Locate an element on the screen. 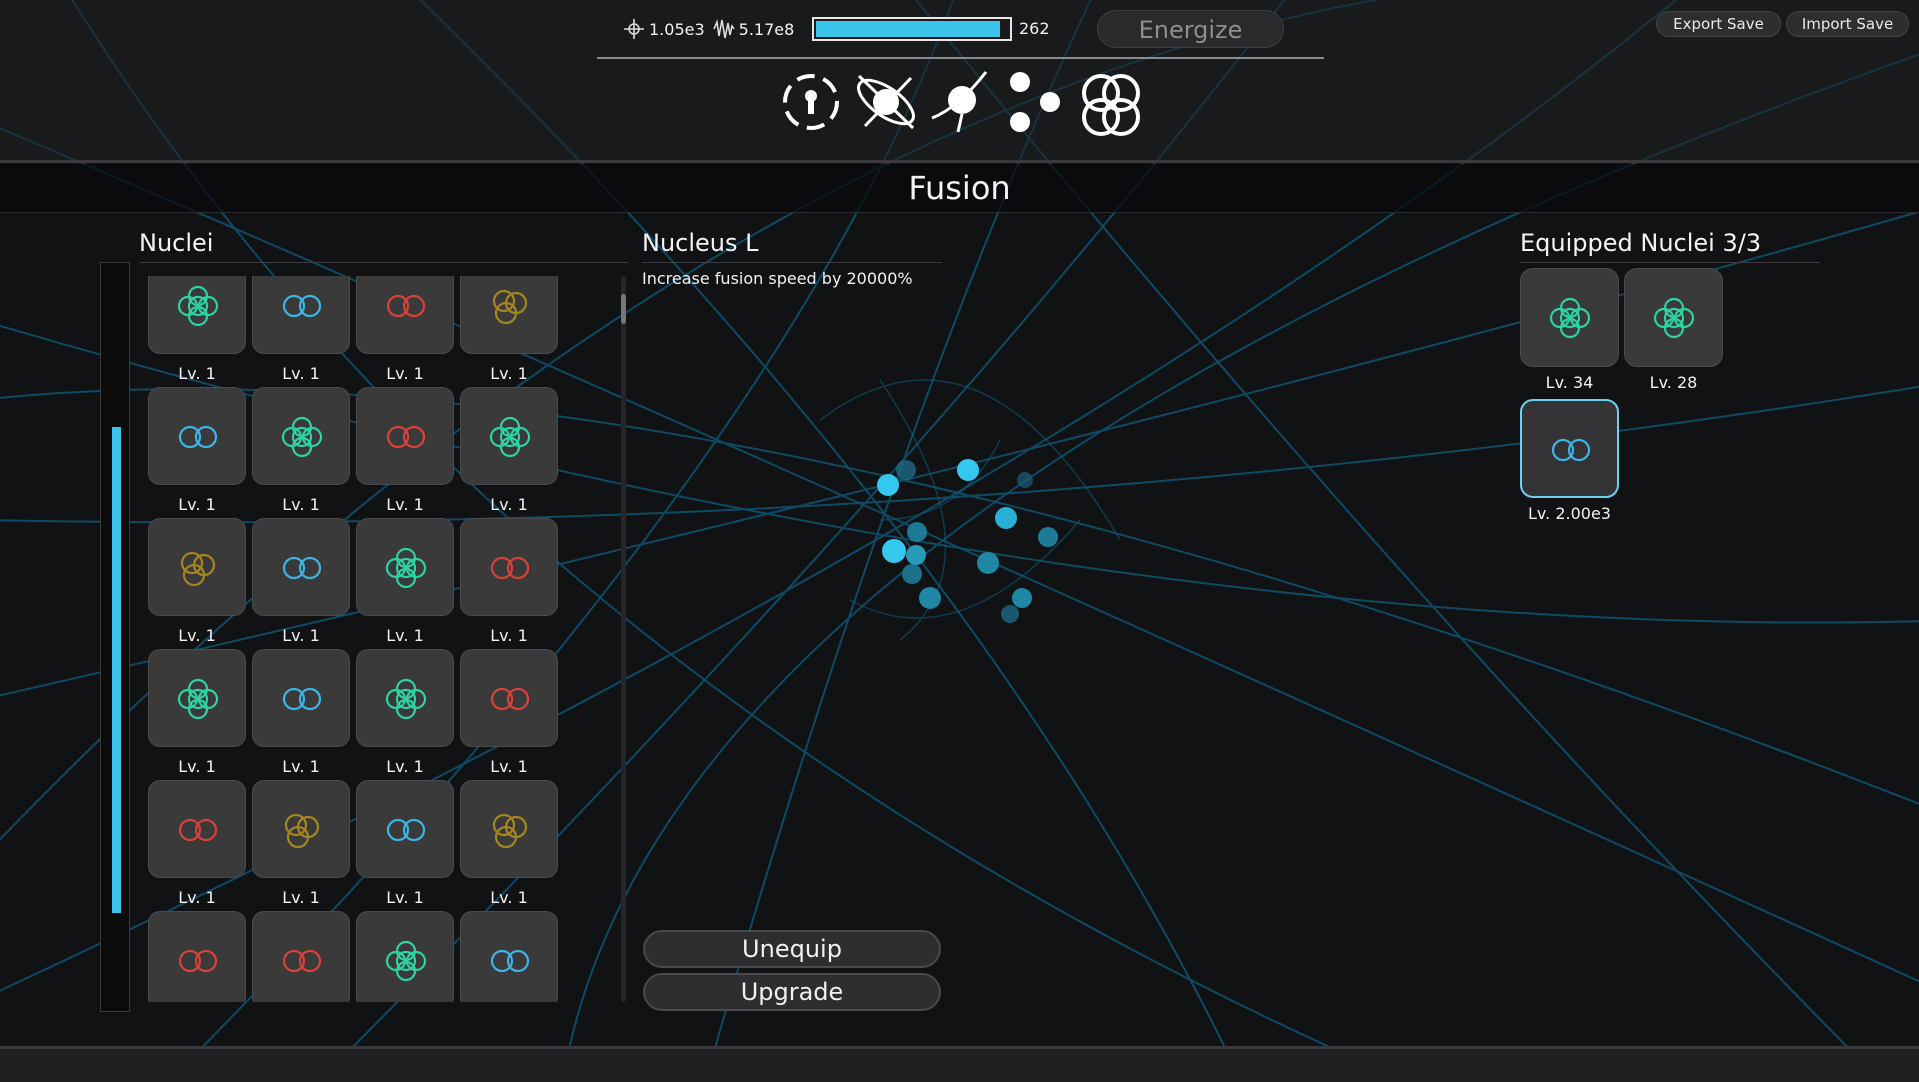  detail-scrollbar is located at coordinates (623, 639).